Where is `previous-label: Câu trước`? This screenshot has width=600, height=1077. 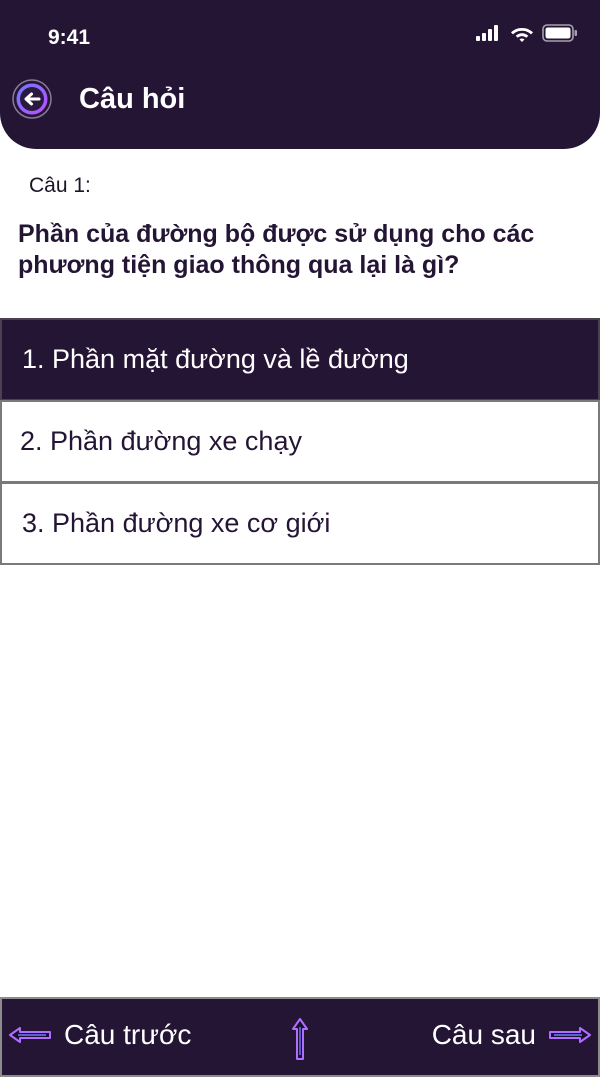 previous-label: Câu trước is located at coordinates (128, 1034).